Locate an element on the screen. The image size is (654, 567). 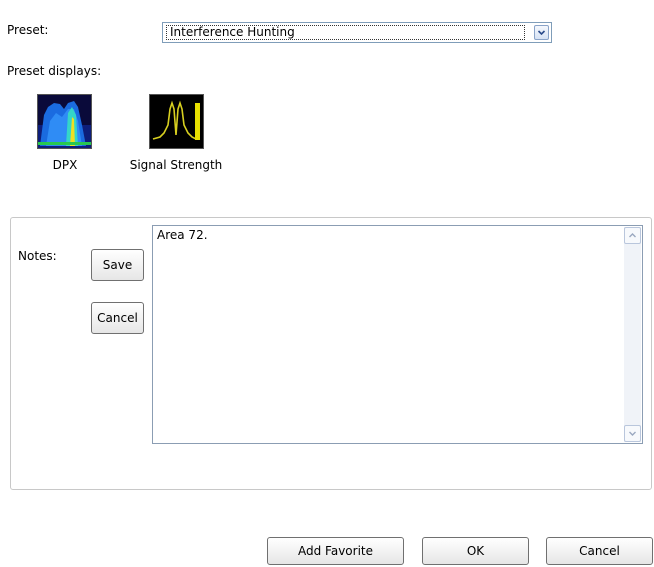
display-label-dpx: DPX is located at coordinates (65, 165).